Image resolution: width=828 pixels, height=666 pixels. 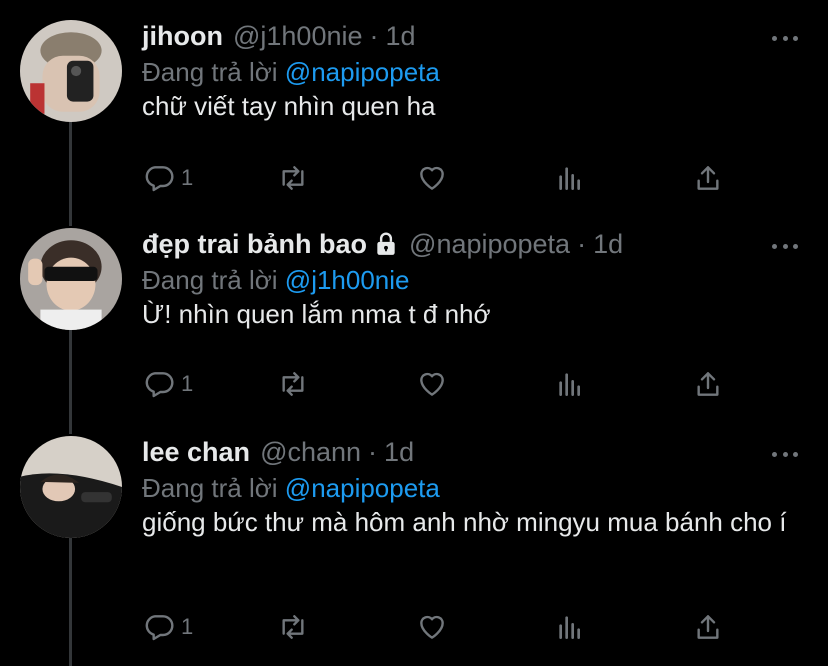 I want to click on tweet-header: đẹp trai bảnh bao @napipopeta · 1d, so click(x=382, y=244).